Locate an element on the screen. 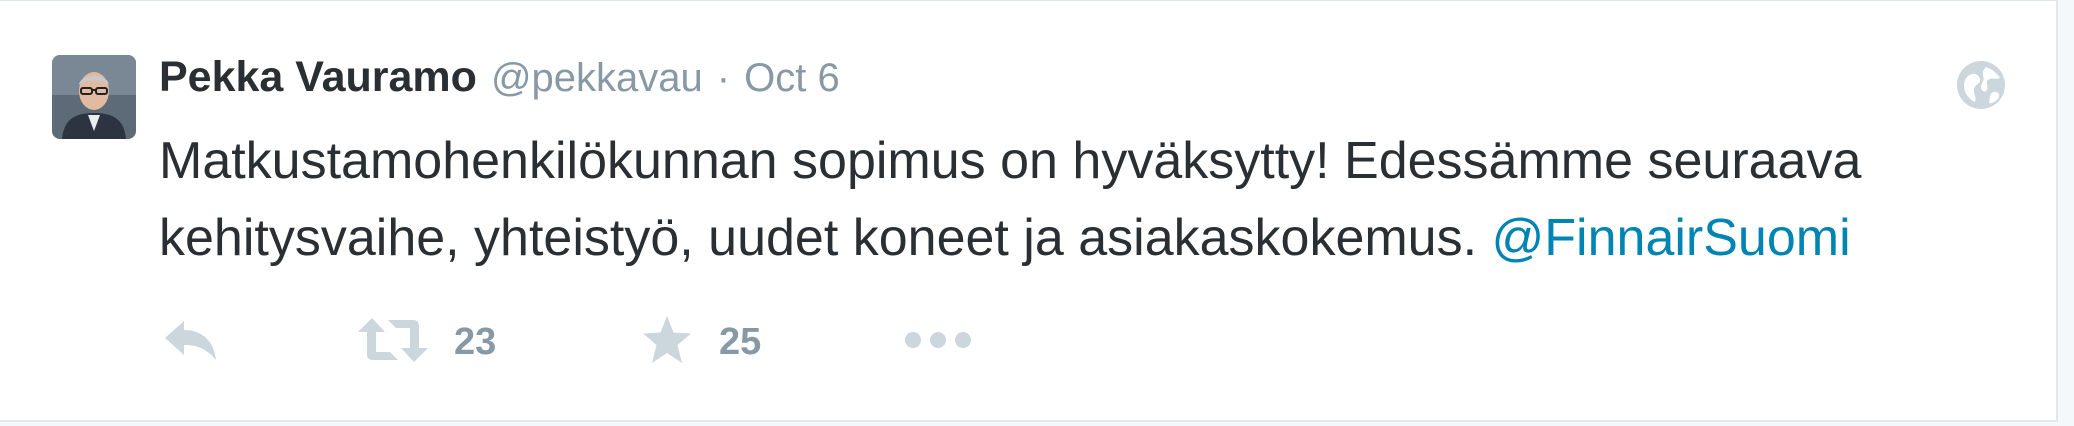 The height and width of the screenshot is (426, 2074). author-handle: @pekkavau is located at coordinates (597, 78).